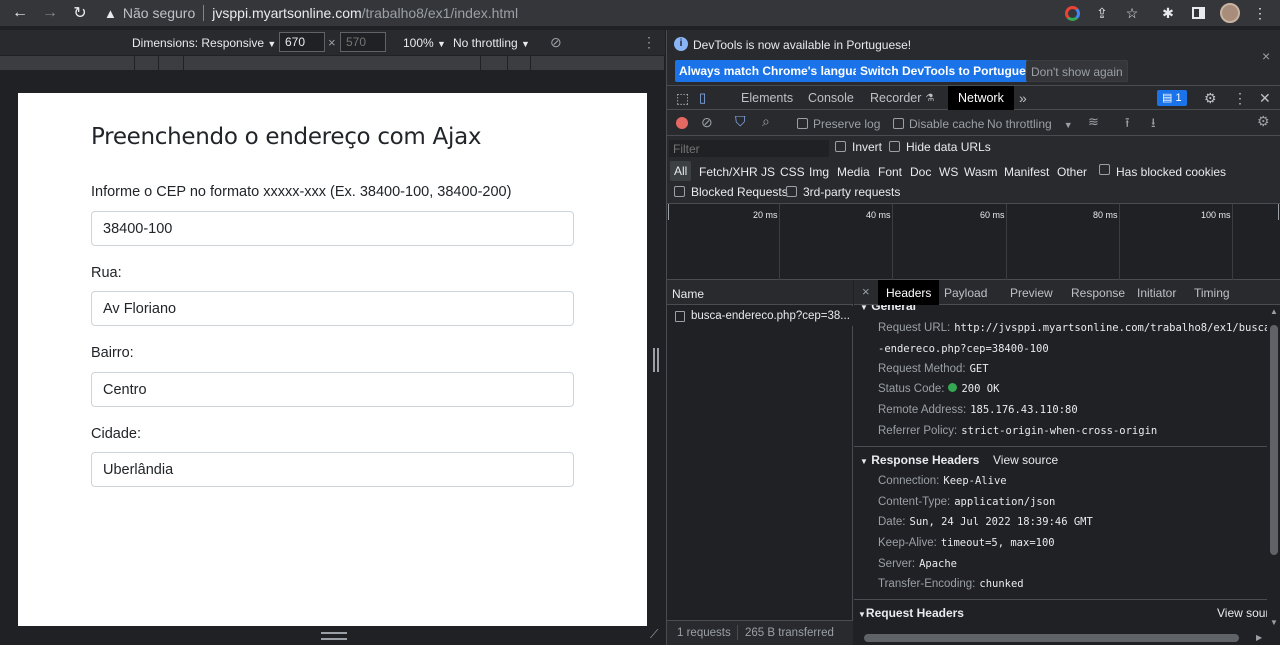  Describe the element at coordinates (749, 148) in the screenshot. I see `filter-input` at that location.